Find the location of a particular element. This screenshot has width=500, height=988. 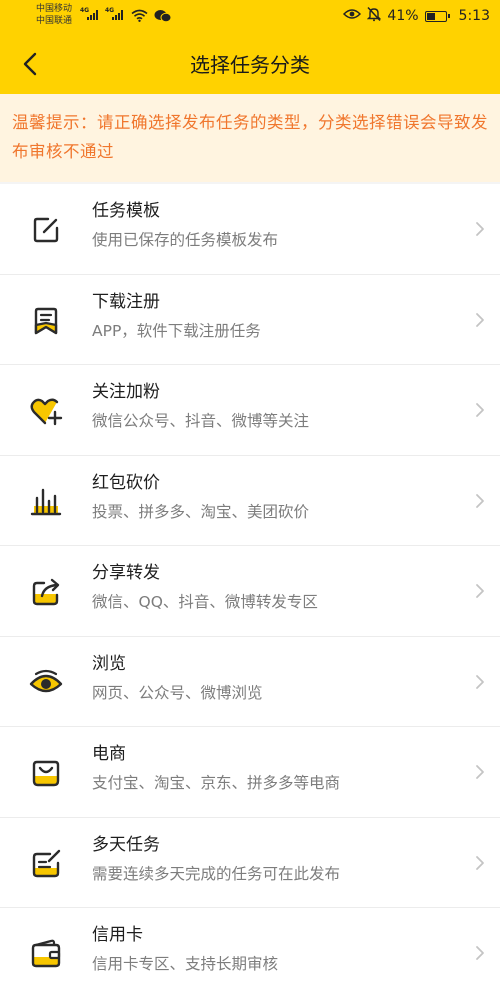

category-title: 红包砍价 is located at coordinates (126, 482).